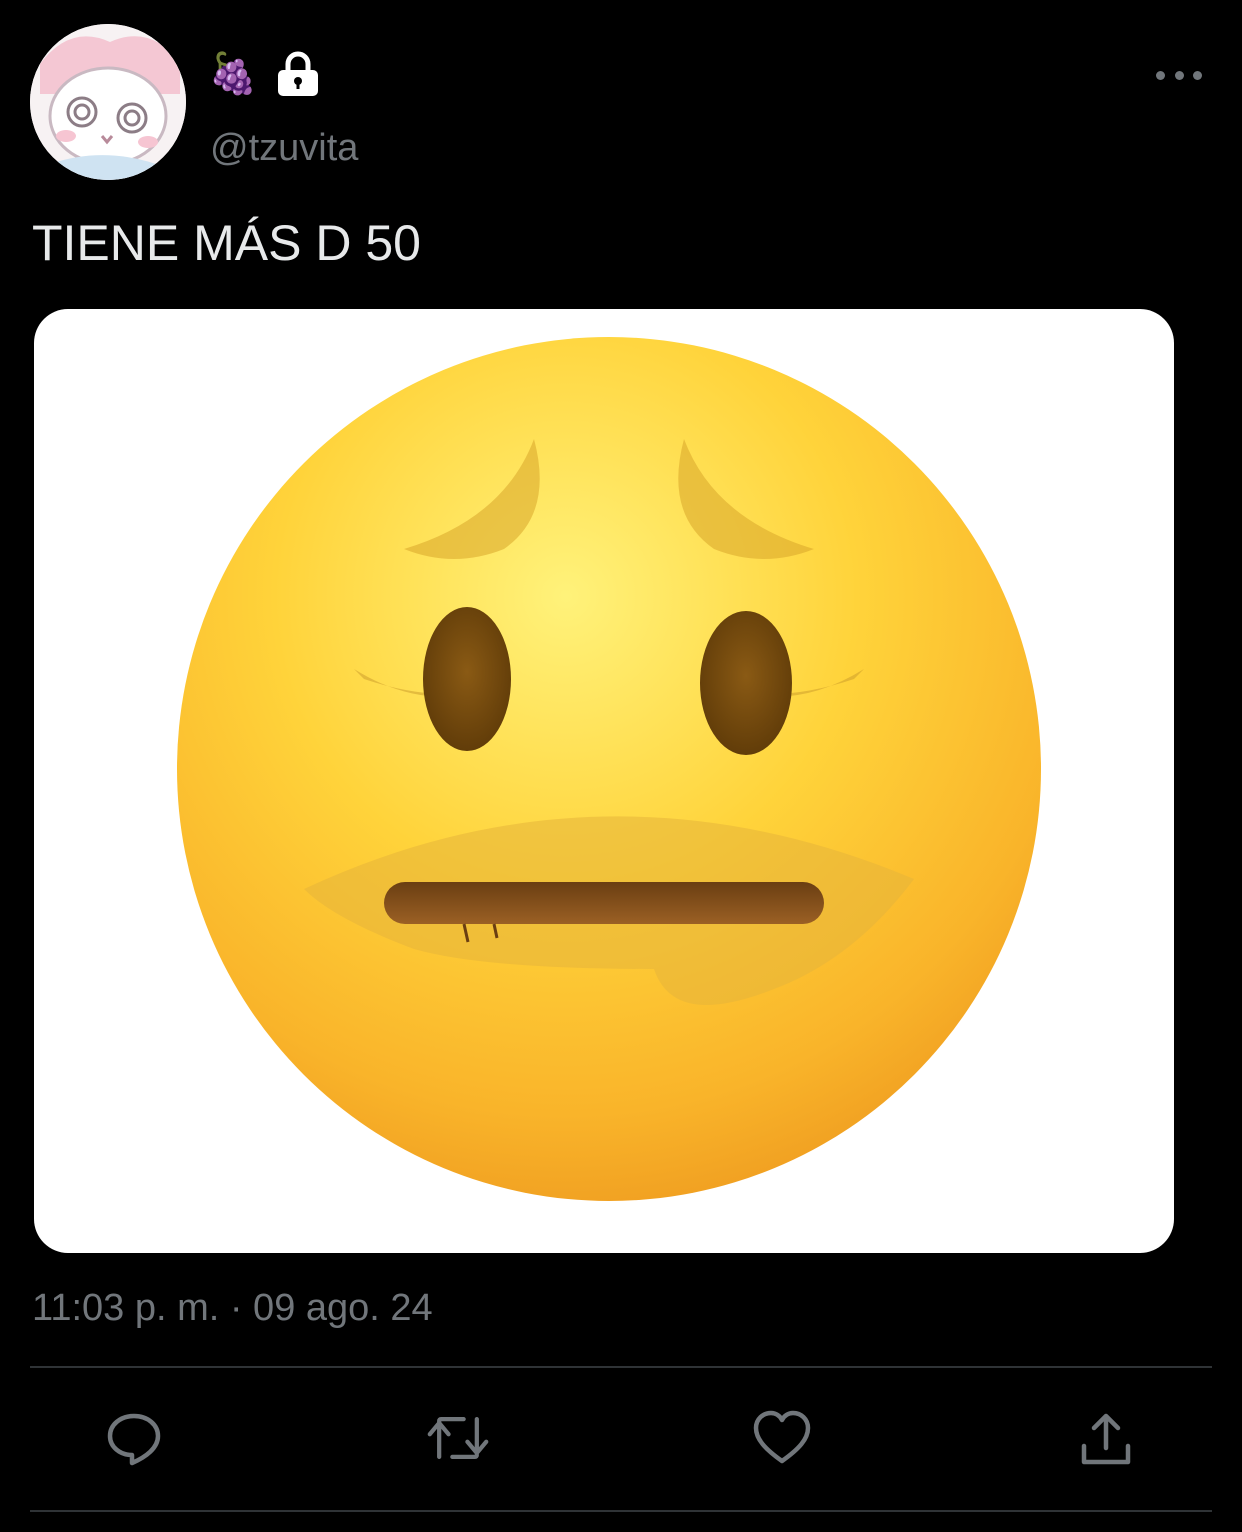  Describe the element at coordinates (264, 74) in the screenshot. I see `author-name-row: 🍇` at that location.